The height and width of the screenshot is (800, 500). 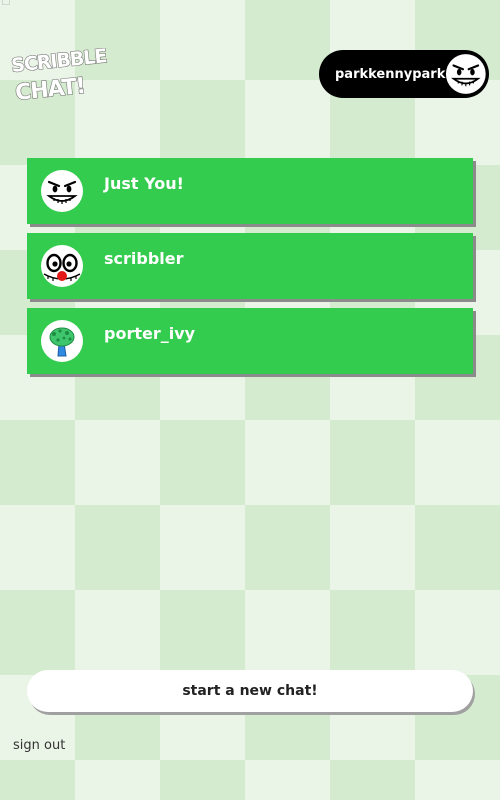 What do you see at coordinates (58, 62) in the screenshot?
I see `logo-line1: SCRIBBLE` at bounding box center [58, 62].